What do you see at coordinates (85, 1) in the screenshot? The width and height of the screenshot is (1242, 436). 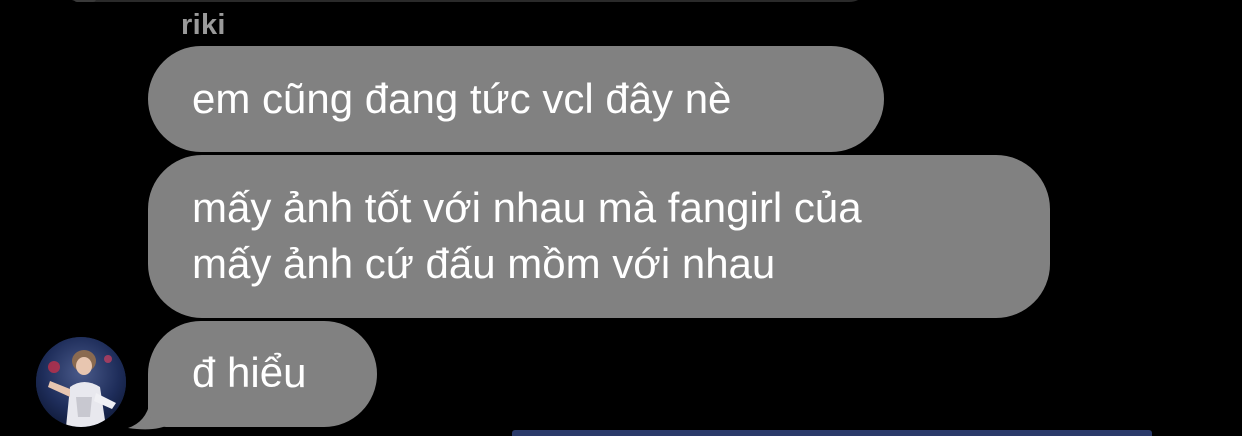 I see `previous-message-fragment` at bounding box center [85, 1].